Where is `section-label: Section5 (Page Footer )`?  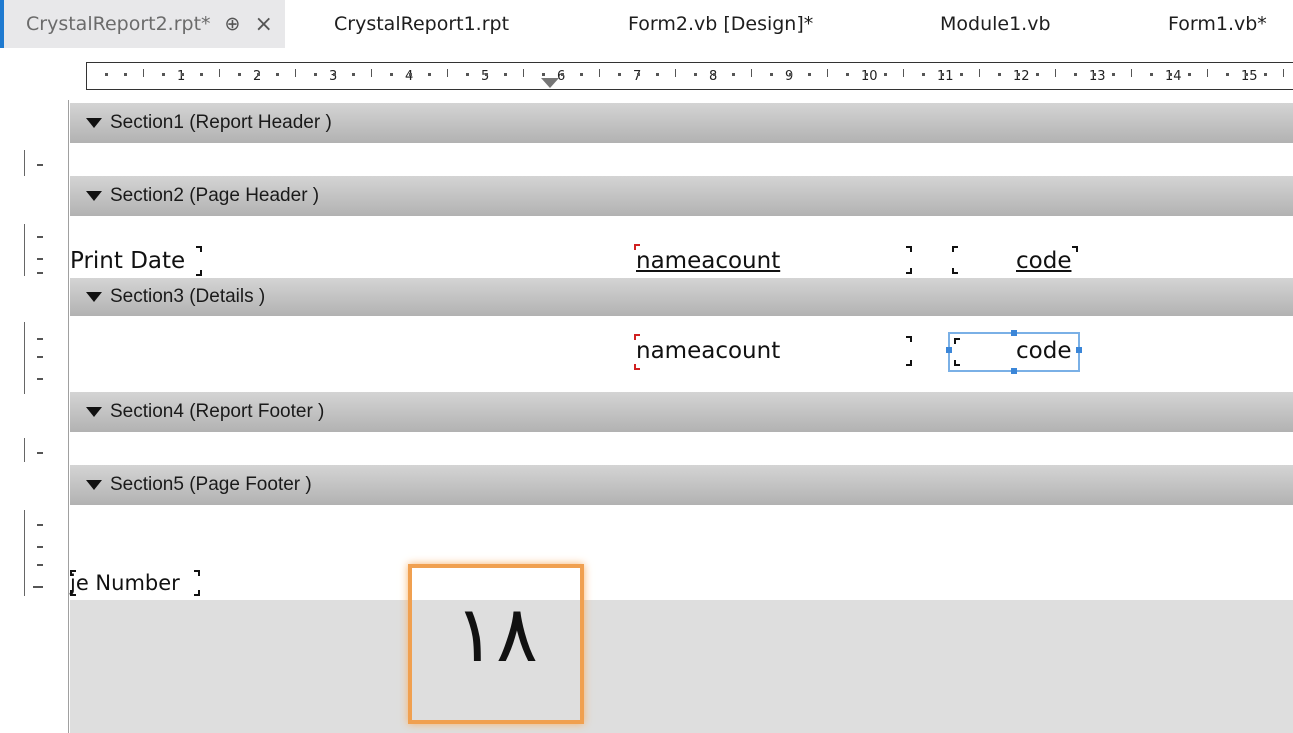
section-label: Section5 (Page Footer ) is located at coordinates (211, 484).